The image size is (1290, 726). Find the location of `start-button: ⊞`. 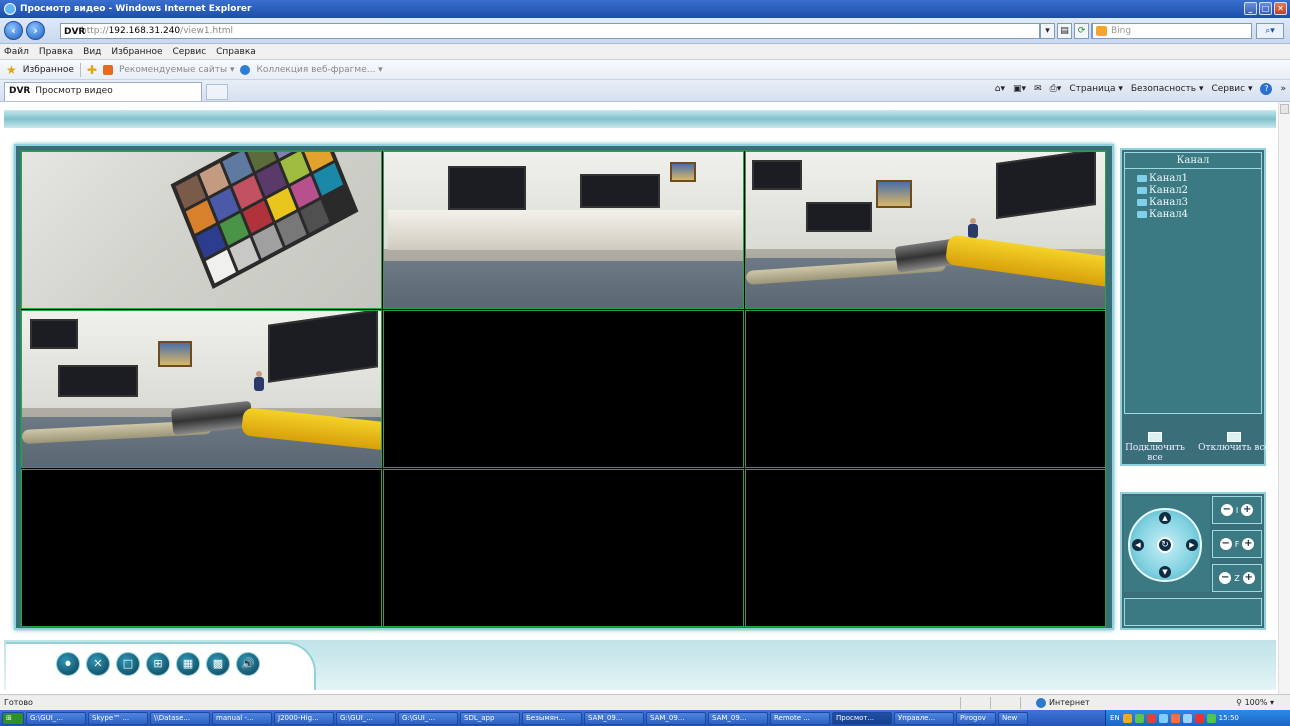

start-button: ⊞ is located at coordinates (13, 718).